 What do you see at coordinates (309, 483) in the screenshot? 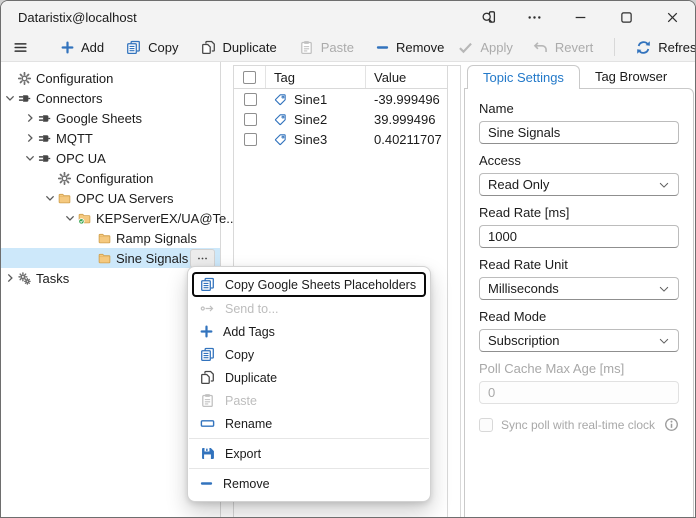
I see `menu-item-remove: Remove` at bounding box center [309, 483].